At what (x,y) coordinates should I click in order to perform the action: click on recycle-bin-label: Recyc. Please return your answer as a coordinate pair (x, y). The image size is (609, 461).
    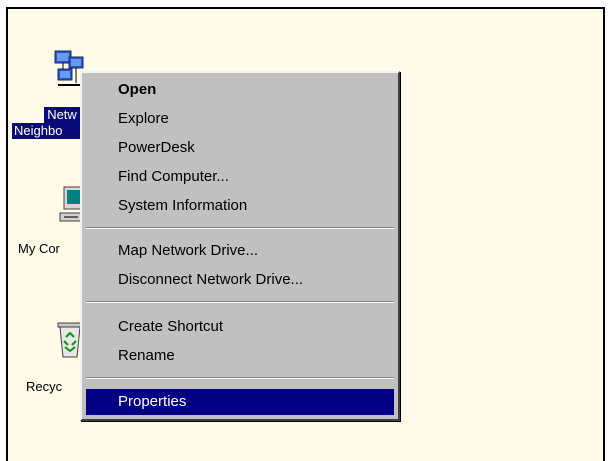
    Looking at the image, I should click on (44, 386).